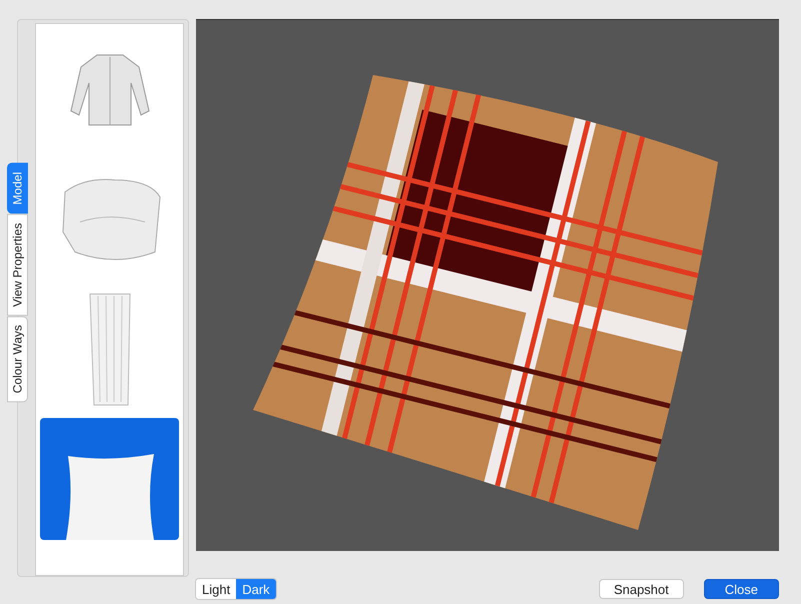 The height and width of the screenshot is (604, 801). What do you see at coordinates (17, 359) in the screenshot?
I see `side-tab: Colour Ways` at bounding box center [17, 359].